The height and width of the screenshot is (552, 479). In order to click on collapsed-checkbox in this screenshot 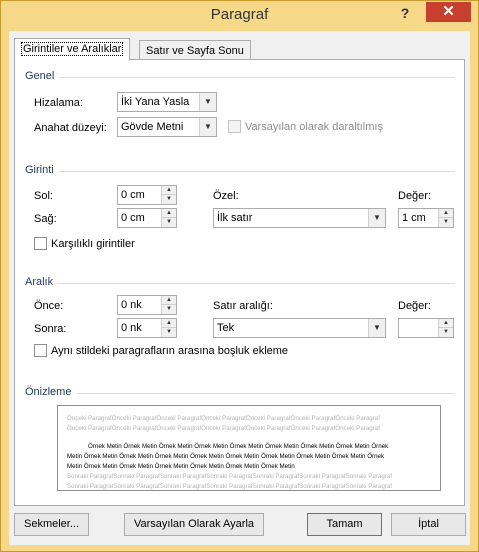, I will do `click(234, 126)`.